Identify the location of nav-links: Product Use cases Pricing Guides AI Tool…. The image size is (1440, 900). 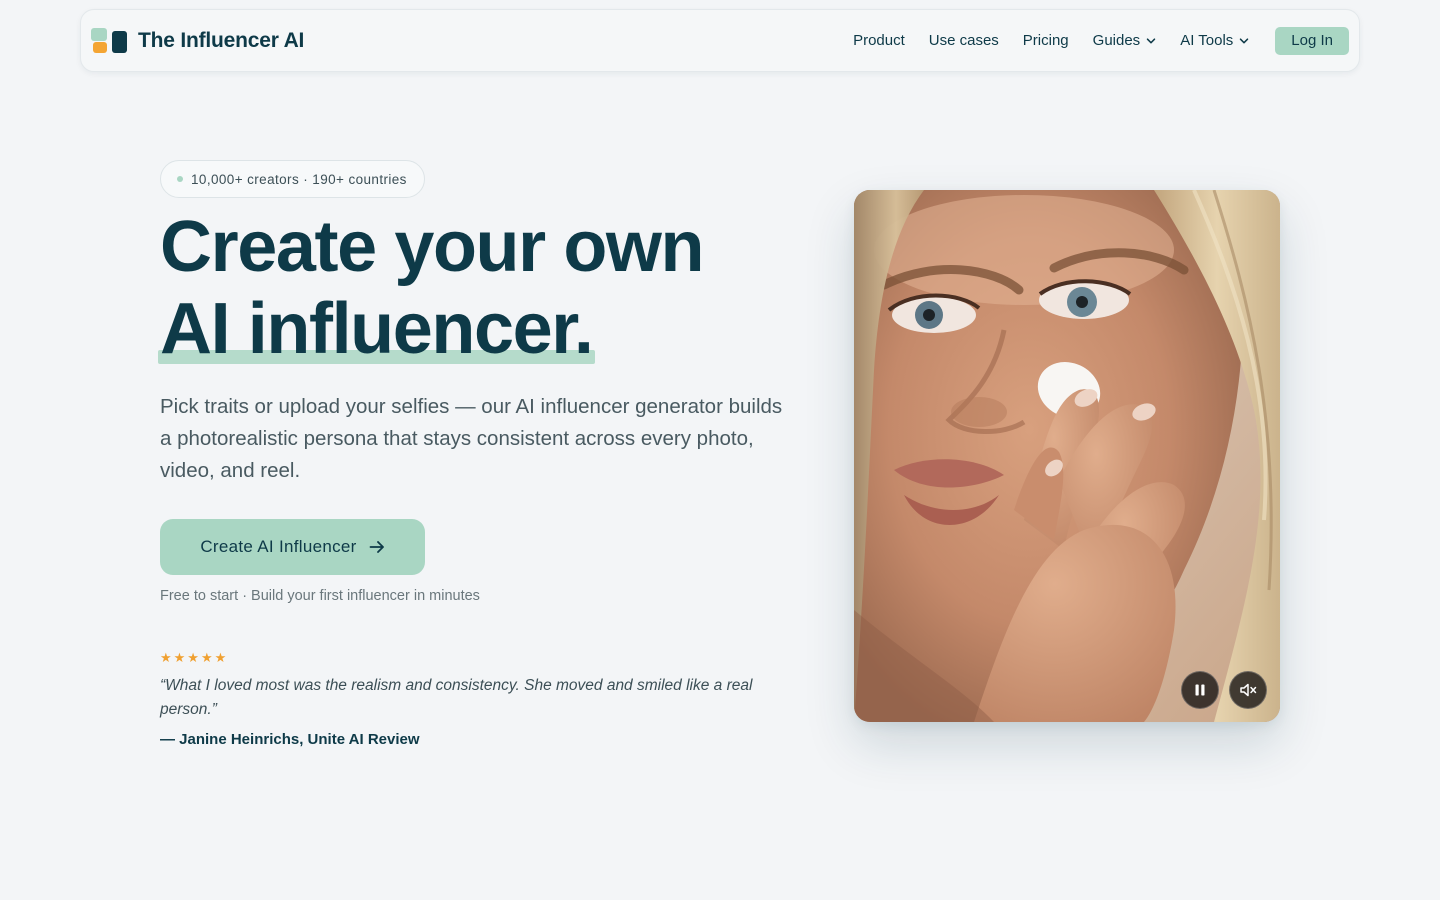
(1095, 40).